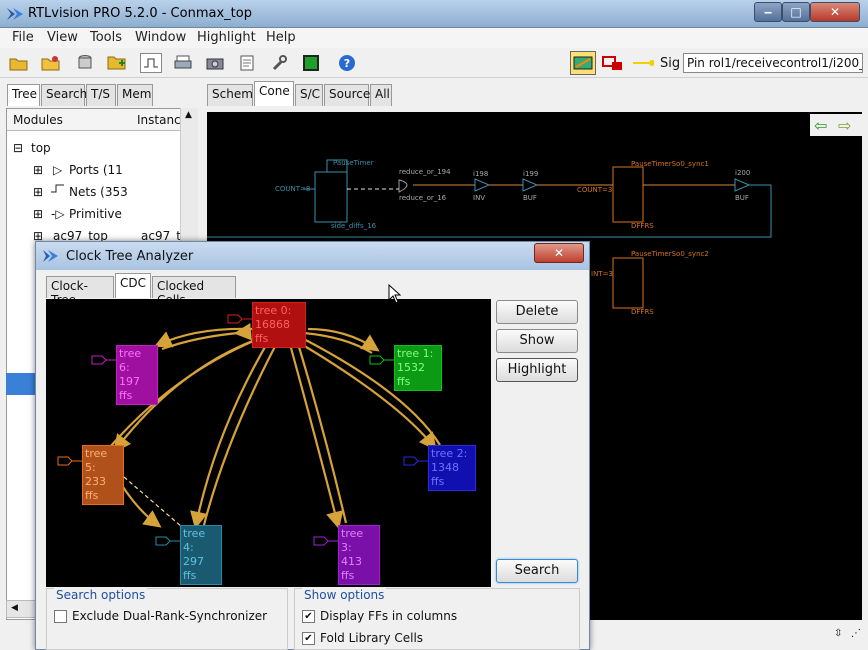 This screenshot has width=868, height=650. I want to click on dialog-close-button: ✕, so click(559, 253).